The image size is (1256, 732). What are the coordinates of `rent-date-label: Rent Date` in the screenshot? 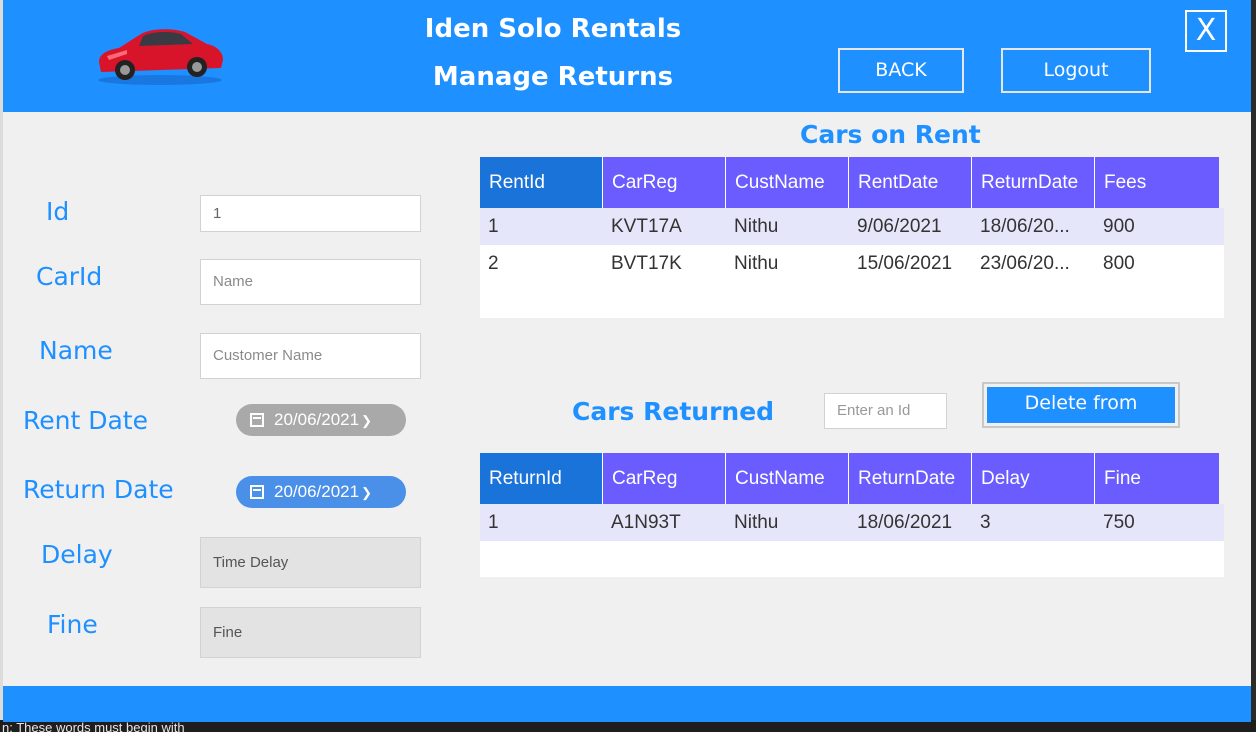 It's located at (85, 420).